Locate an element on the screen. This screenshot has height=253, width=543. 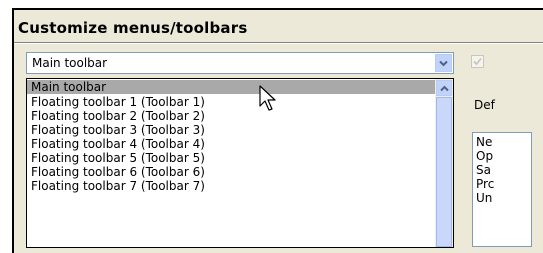
list-item: Op is located at coordinates (484, 156).